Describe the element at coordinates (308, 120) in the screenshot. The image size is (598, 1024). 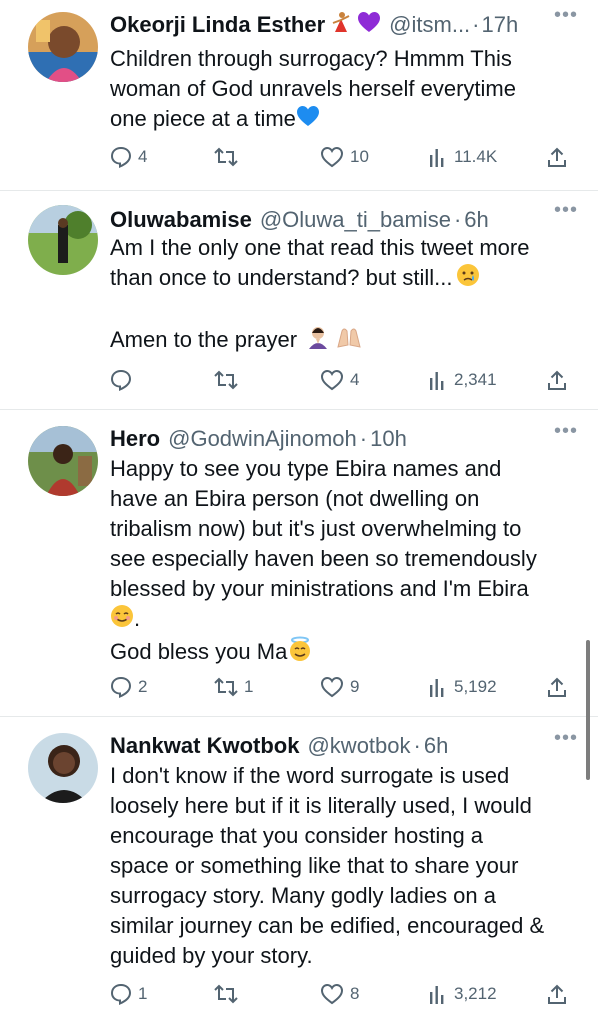
I see `blue-heart-emoji` at that location.